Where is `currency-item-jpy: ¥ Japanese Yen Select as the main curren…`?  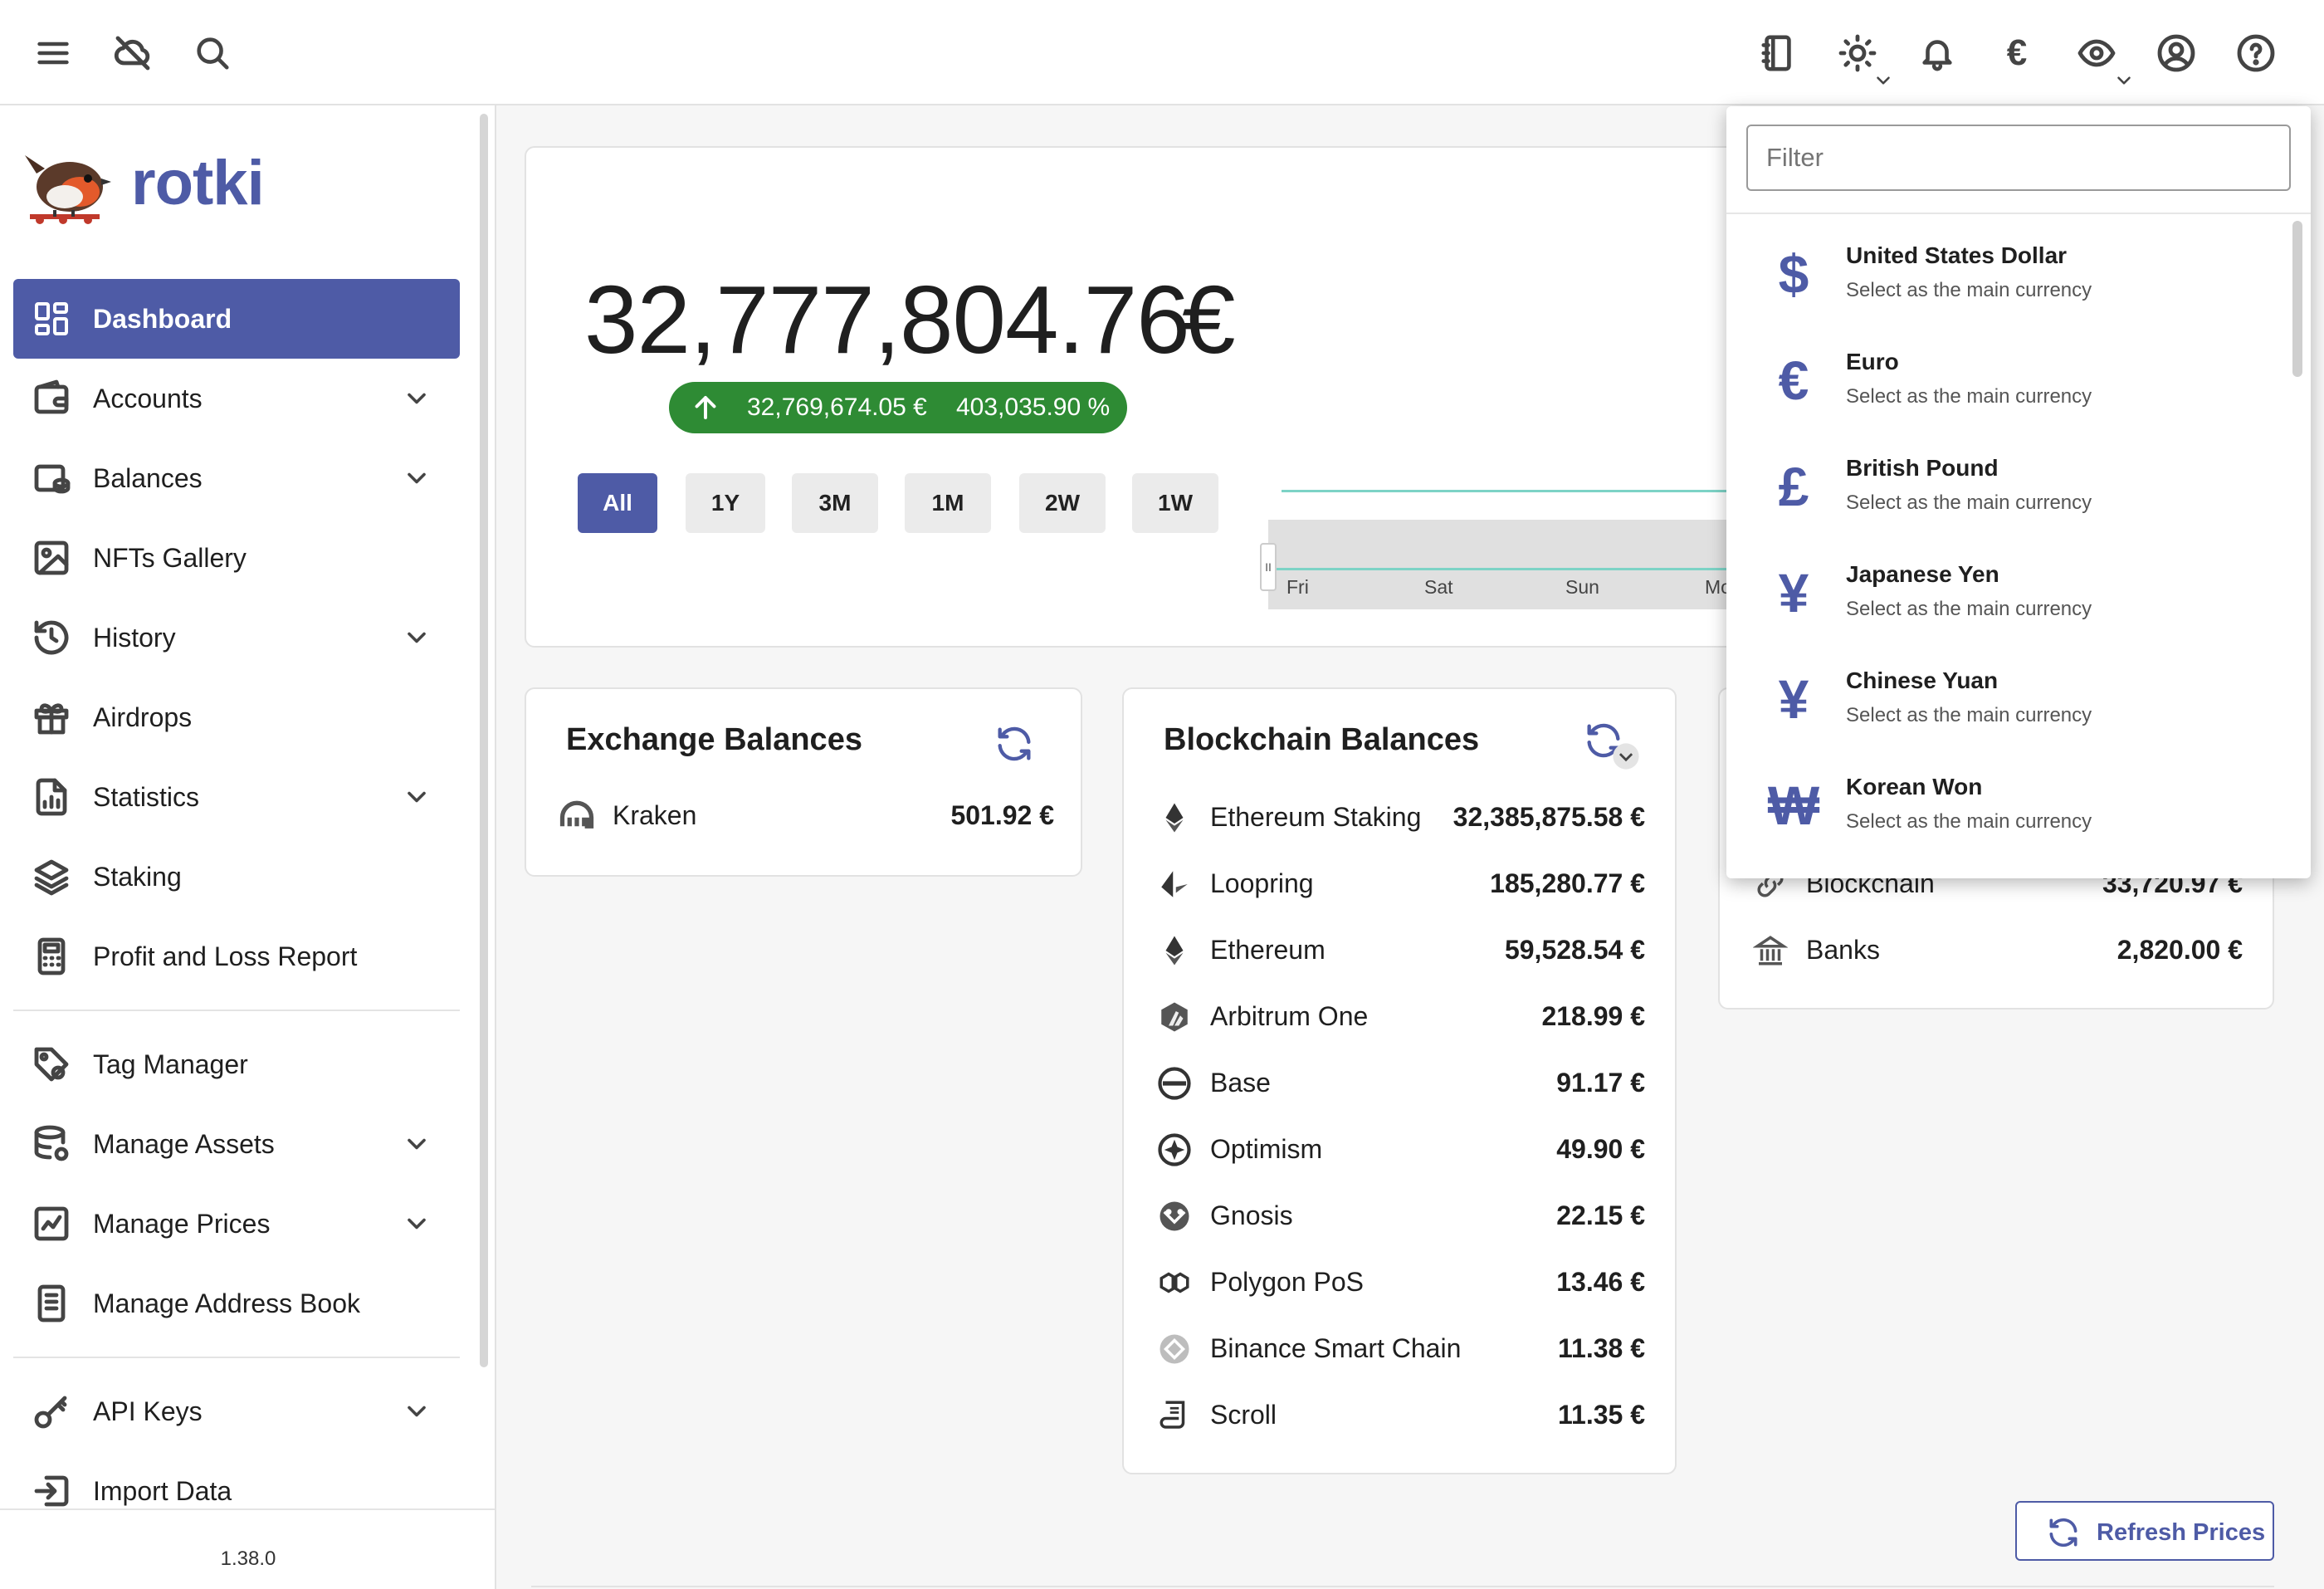
currency-item-jpy: ¥ Japanese Yen Select as the main curren… is located at coordinates (2009, 593).